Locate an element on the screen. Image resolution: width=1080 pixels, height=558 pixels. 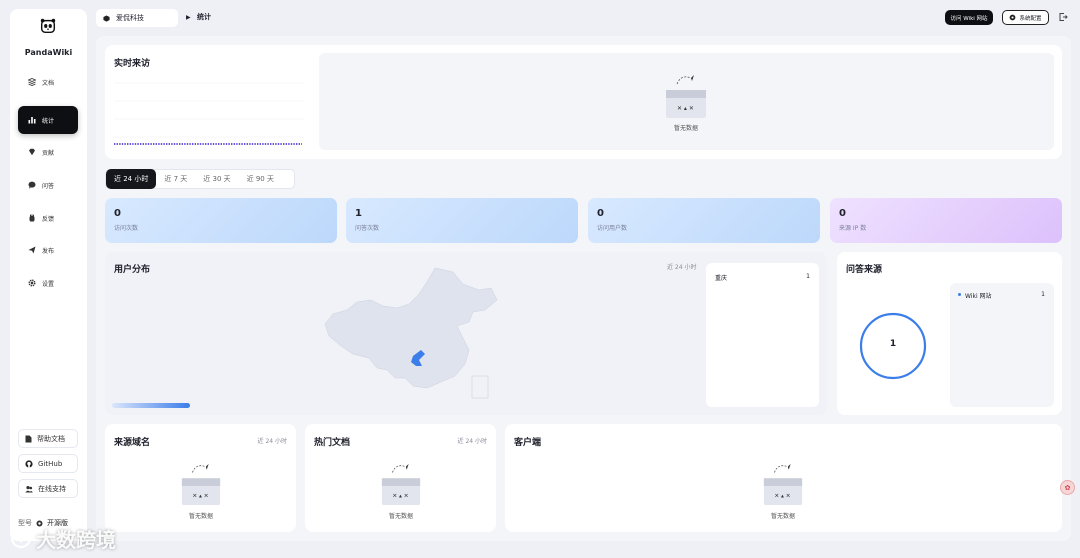
qa-source-list: Wiki 网站 1 is located at coordinates (1002, 345).